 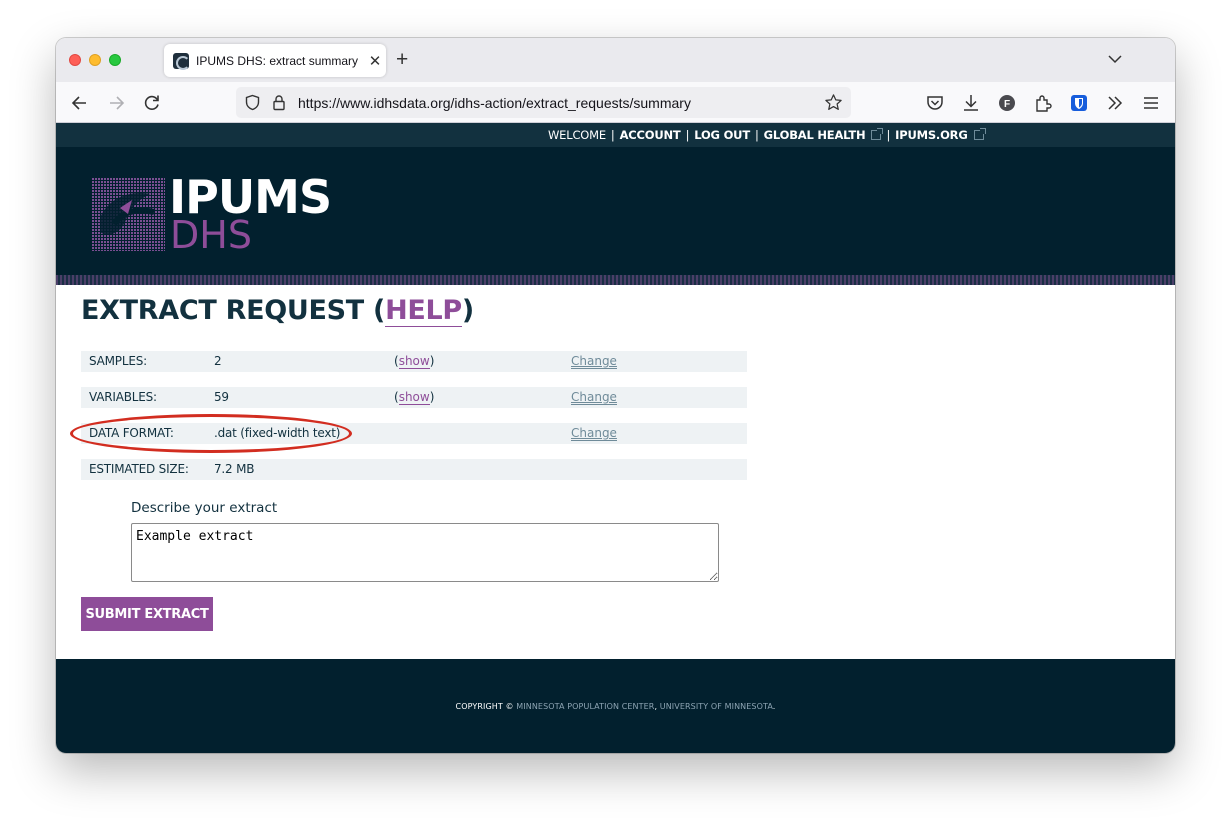 What do you see at coordinates (774, 706) in the screenshot?
I see `footer-period: .` at bounding box center [774, 706].